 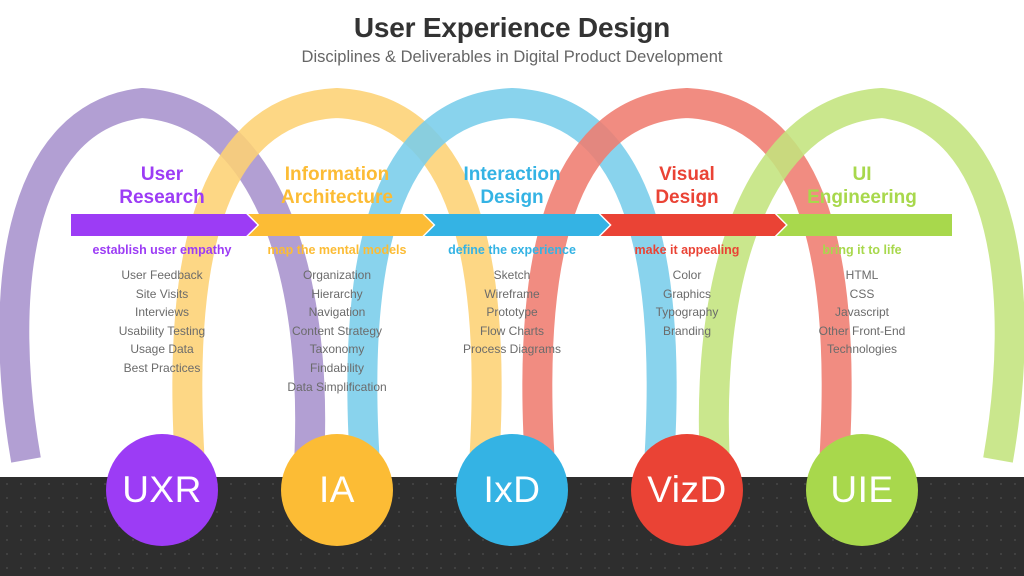 I want to click on badge-circle-user-research: UXR, so click(x=162, y=490).